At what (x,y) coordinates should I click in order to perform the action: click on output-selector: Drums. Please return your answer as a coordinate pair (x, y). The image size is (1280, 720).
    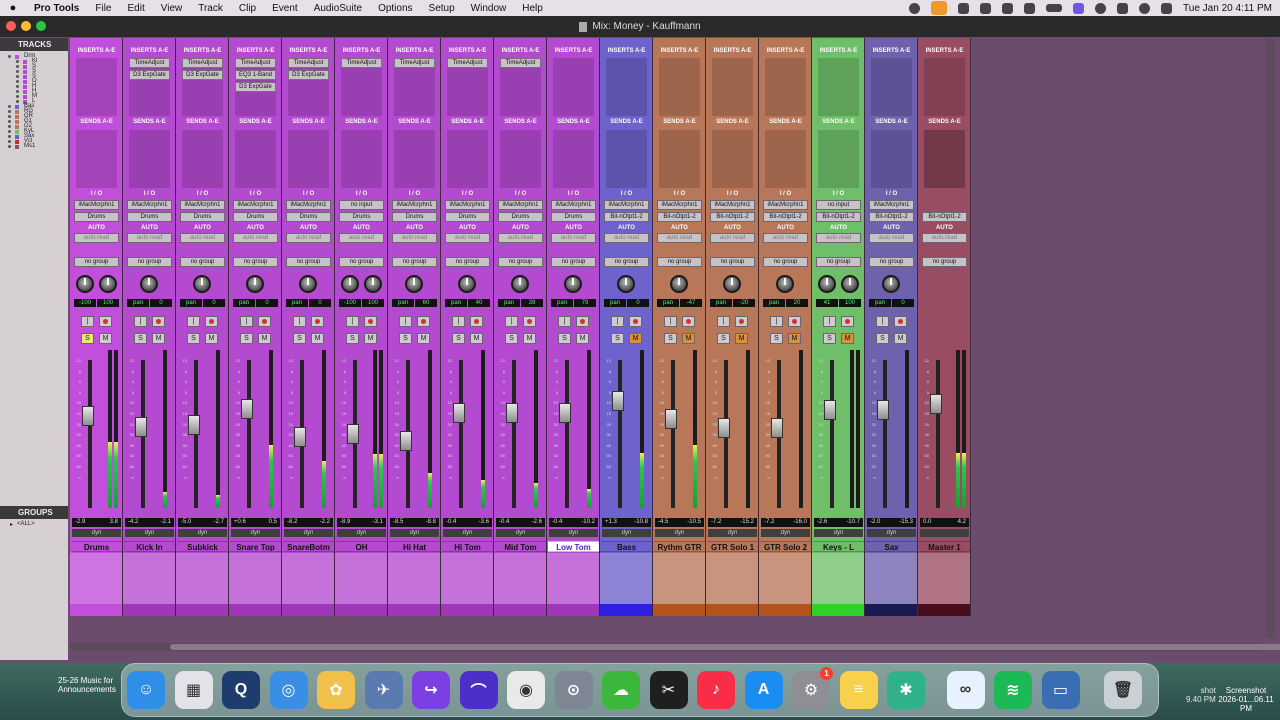
    Looking at the image, I should click on (414, 217).